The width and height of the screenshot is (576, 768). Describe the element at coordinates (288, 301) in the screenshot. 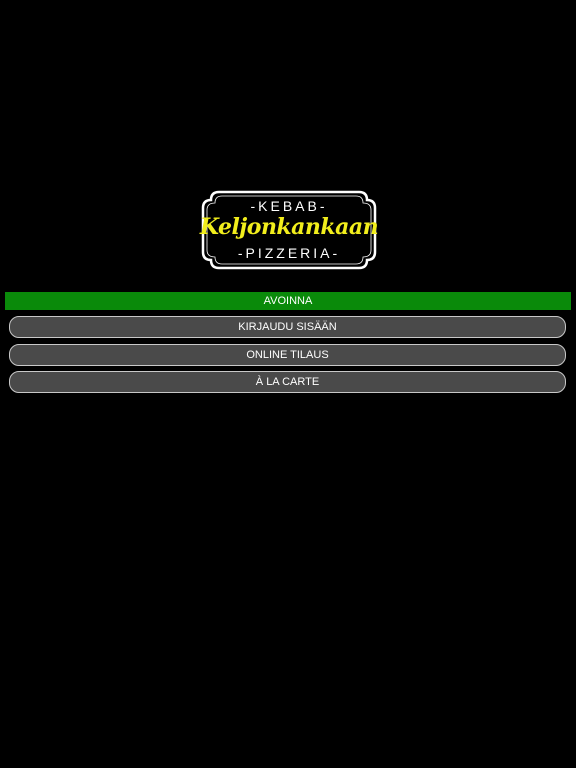

I see `open-status-bar: AVOINNA` at that location.